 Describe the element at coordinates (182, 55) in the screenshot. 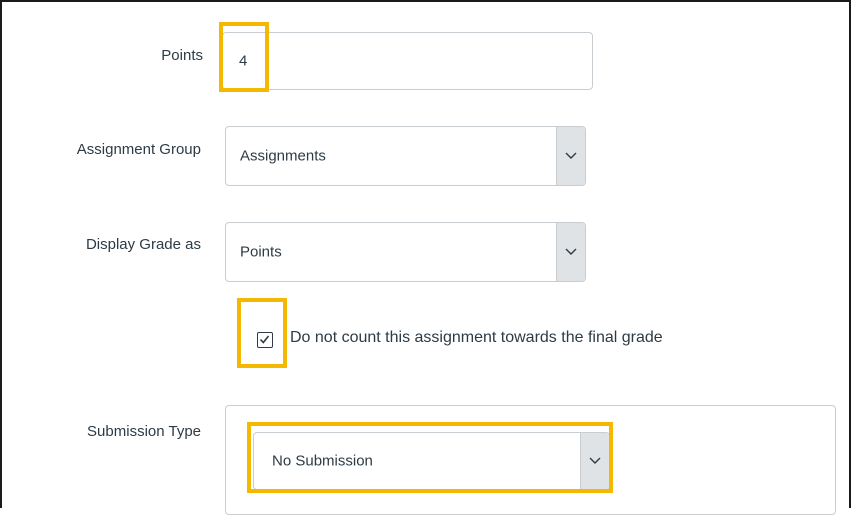

I see `points-label: Points` at that location.